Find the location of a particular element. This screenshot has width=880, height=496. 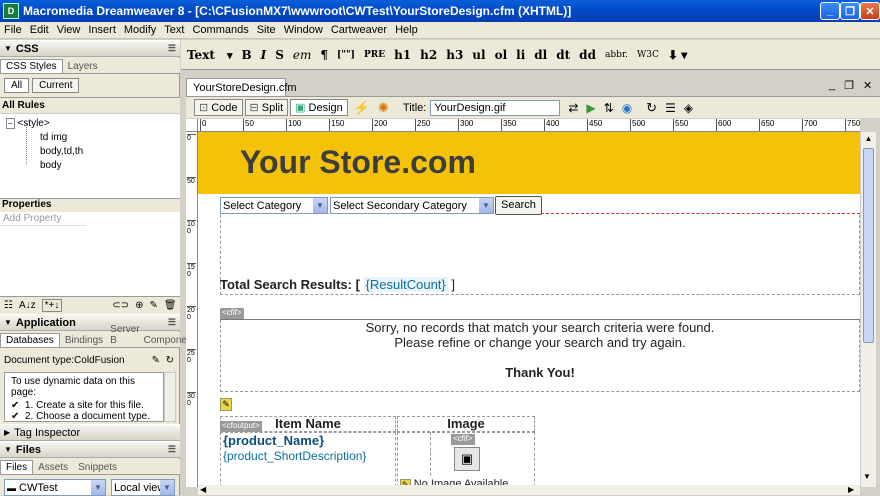

tree-item-td-img: td img is located at coordinates (53, 137).